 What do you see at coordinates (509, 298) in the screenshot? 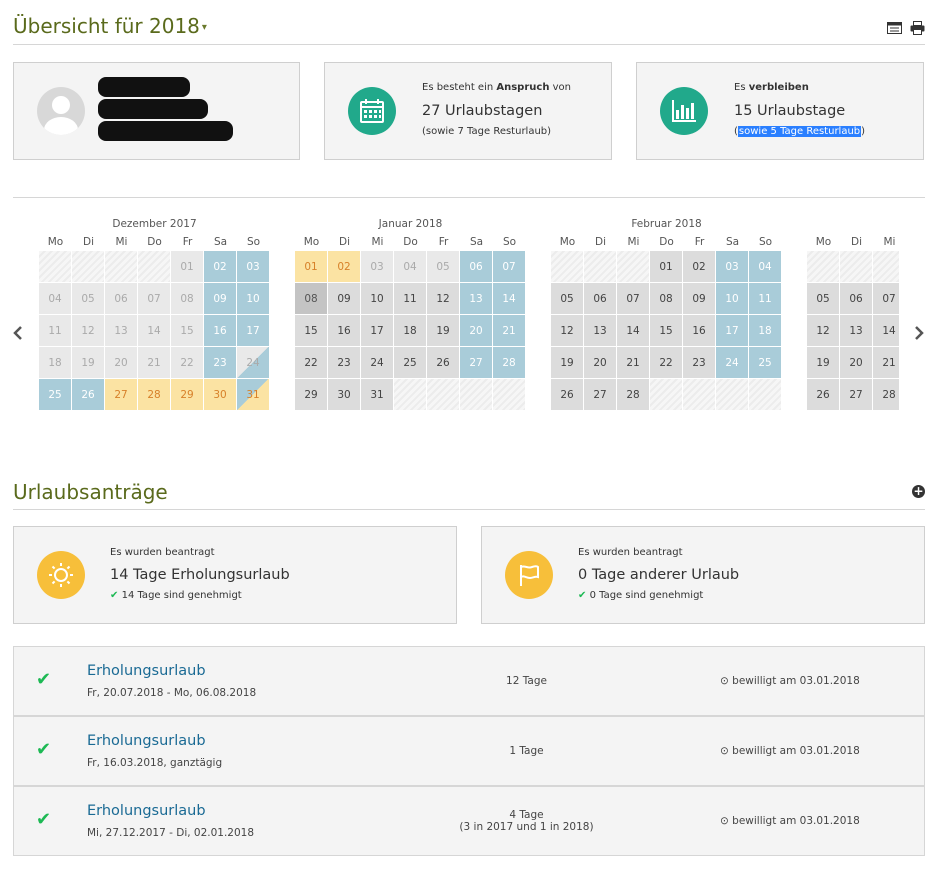
I see `day-weekend: 14` at bounding box center [509, 298].